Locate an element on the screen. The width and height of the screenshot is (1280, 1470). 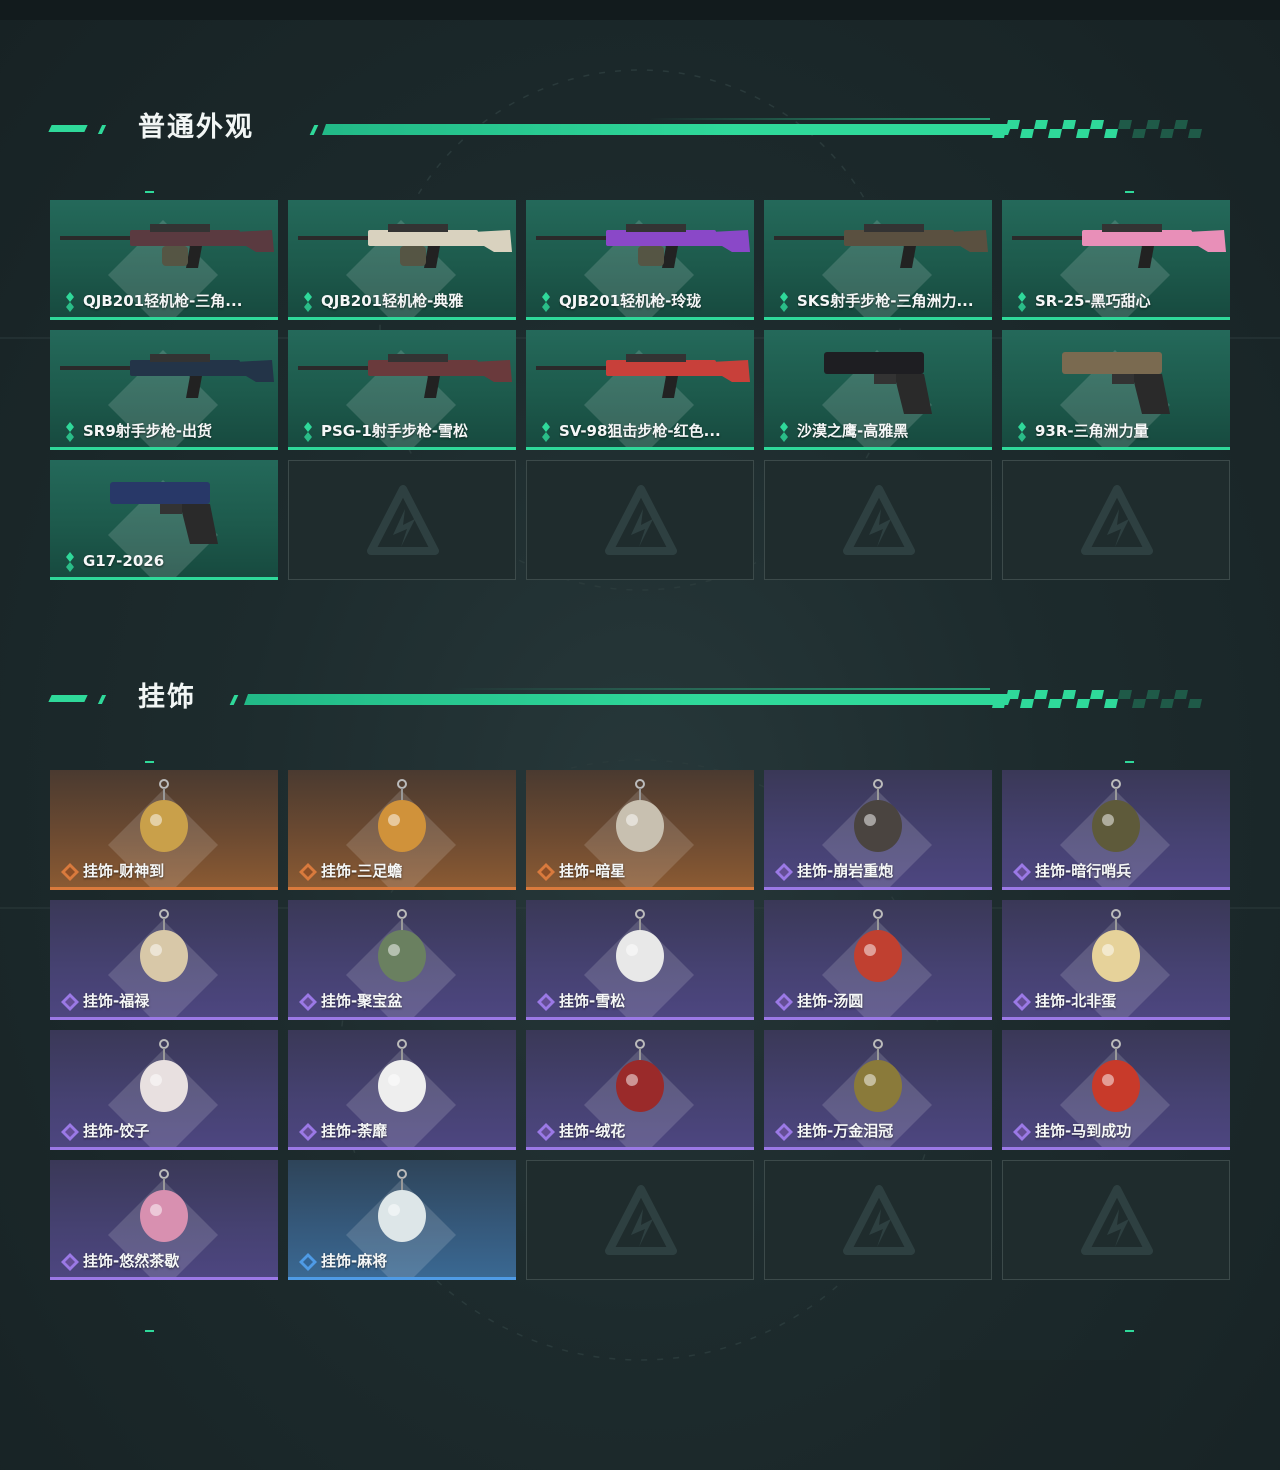
item-label: 挂饰-绒花 is located at coordinates (592, 1131).